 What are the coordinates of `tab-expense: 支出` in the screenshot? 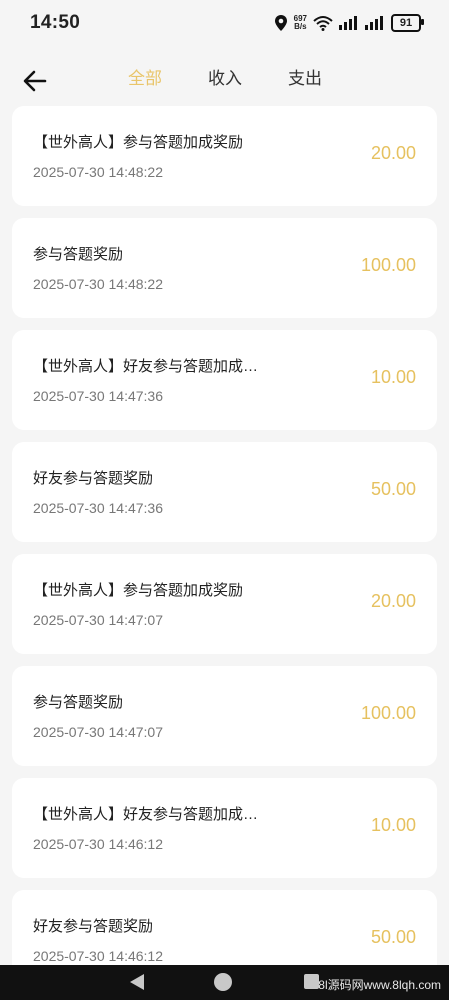 It's located at (305, 83).